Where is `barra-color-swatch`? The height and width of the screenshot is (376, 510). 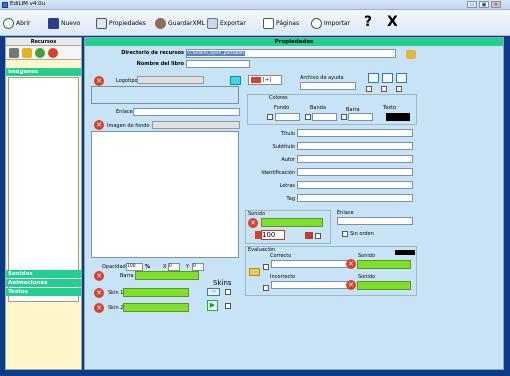
barra-color-swatch is located at coordinates (360, 117).